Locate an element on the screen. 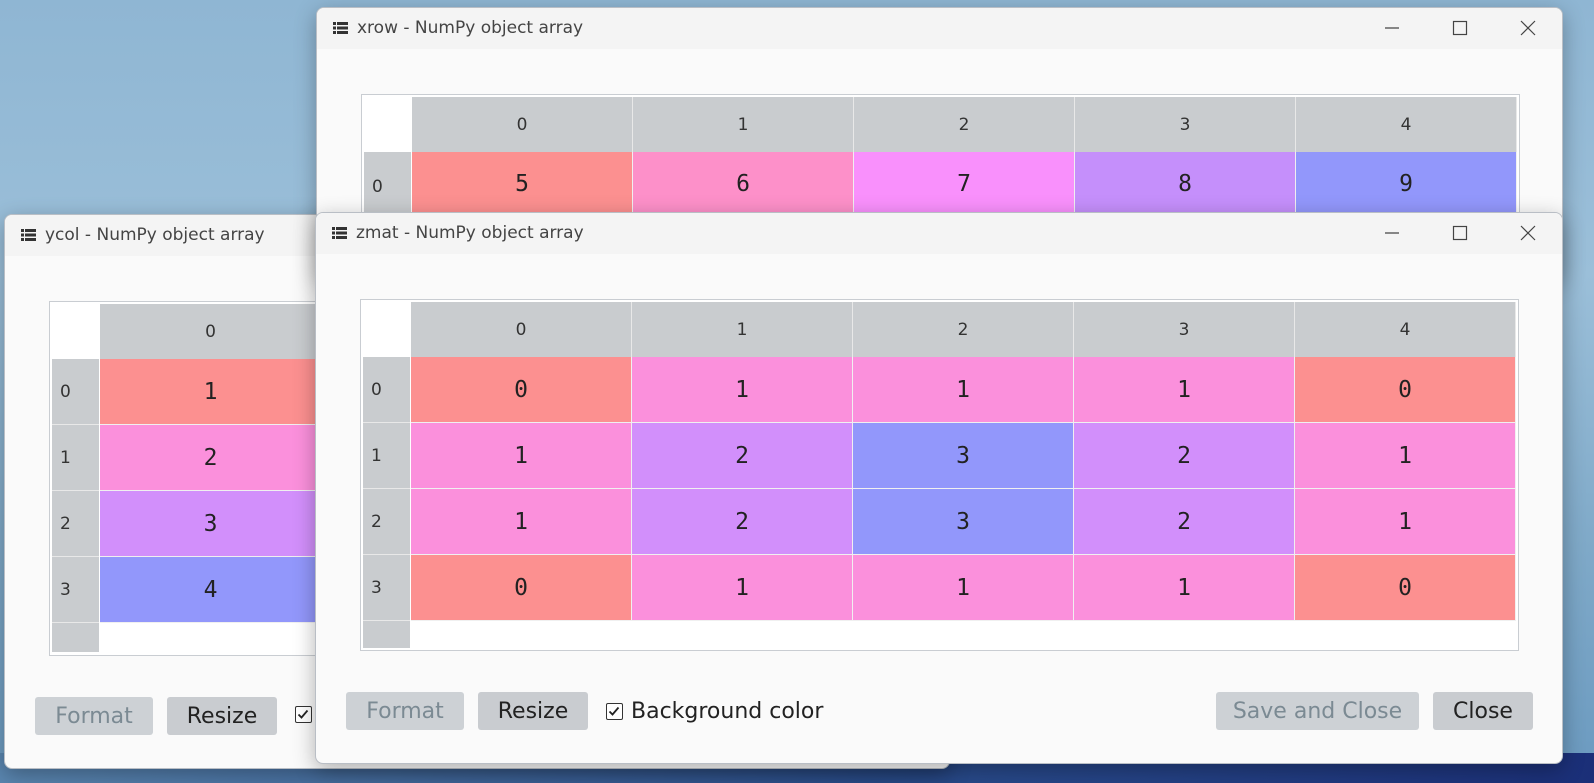  grid-cell: 7 is located at coordinates (964, 184).